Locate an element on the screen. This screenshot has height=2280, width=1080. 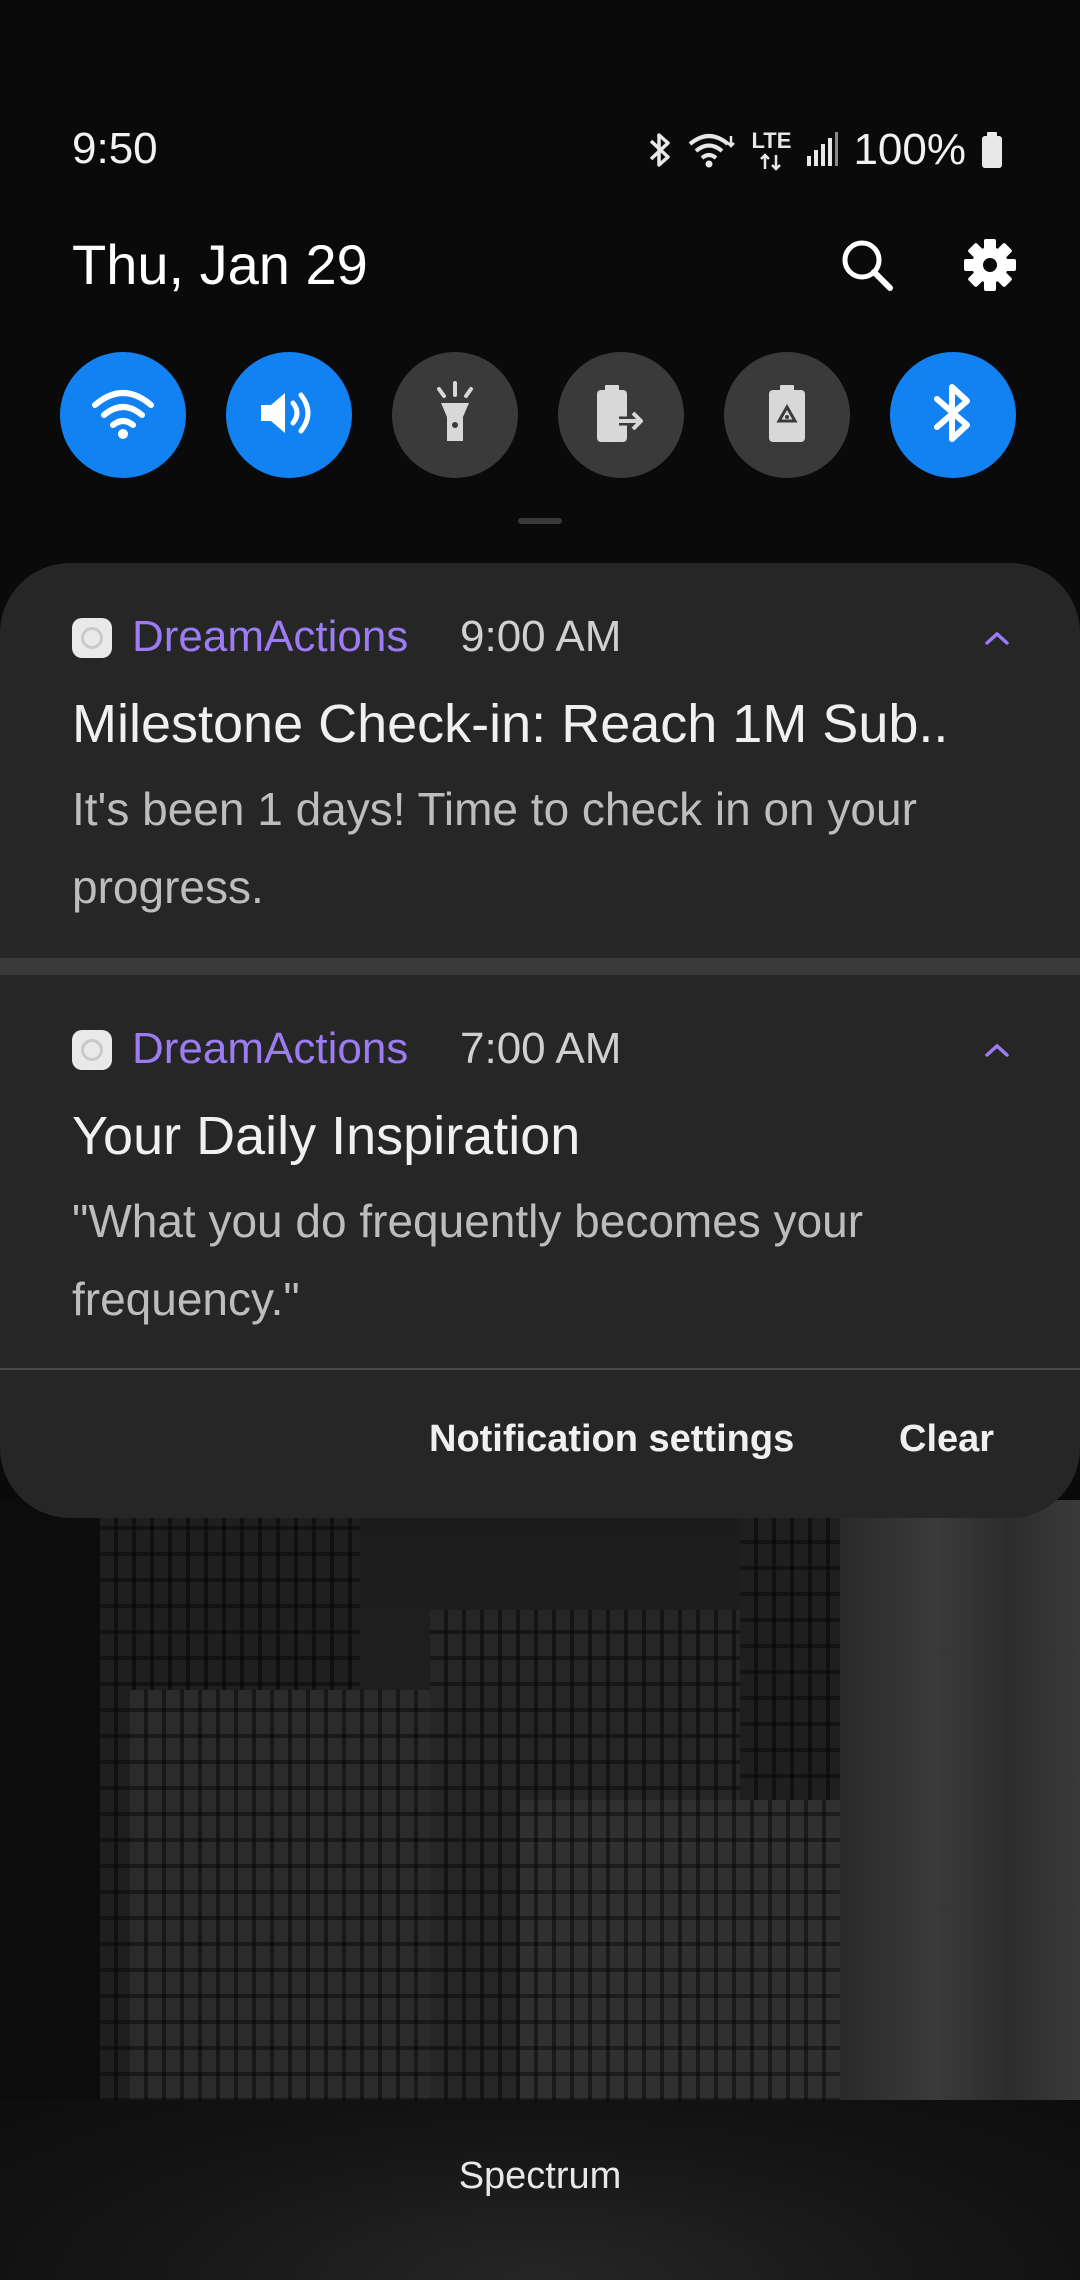
bluetooth-toggle is located at coordinates (953, 415).